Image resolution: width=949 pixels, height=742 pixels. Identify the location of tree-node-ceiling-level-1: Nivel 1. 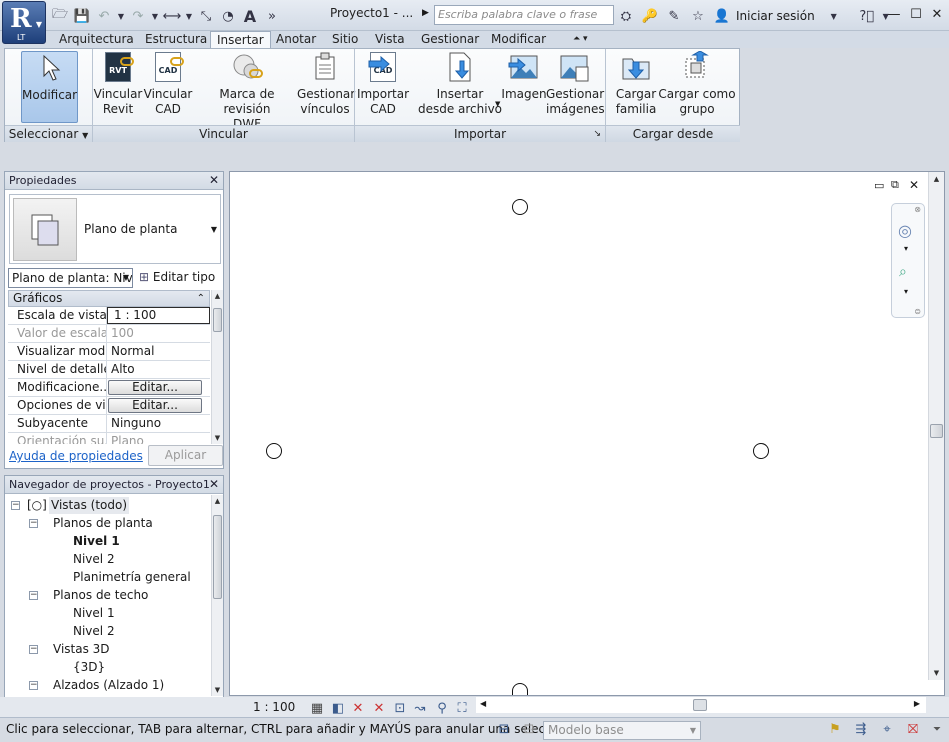
(94, 614).